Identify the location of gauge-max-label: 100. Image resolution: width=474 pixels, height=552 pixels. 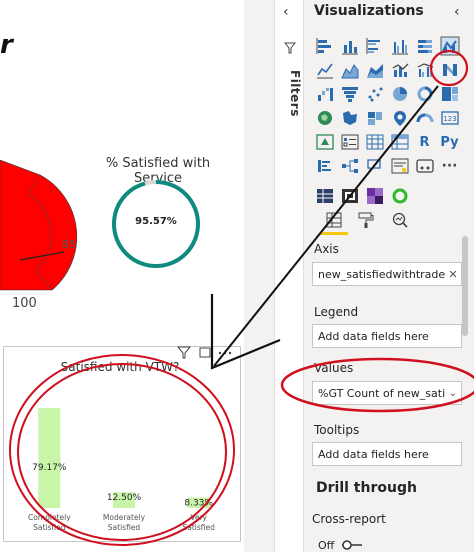
(24, 303).